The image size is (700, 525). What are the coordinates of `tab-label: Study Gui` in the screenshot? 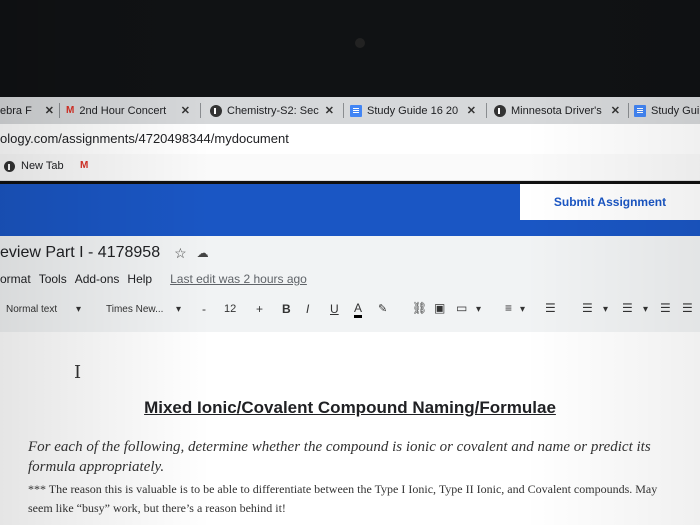 It's located at (675, 110).